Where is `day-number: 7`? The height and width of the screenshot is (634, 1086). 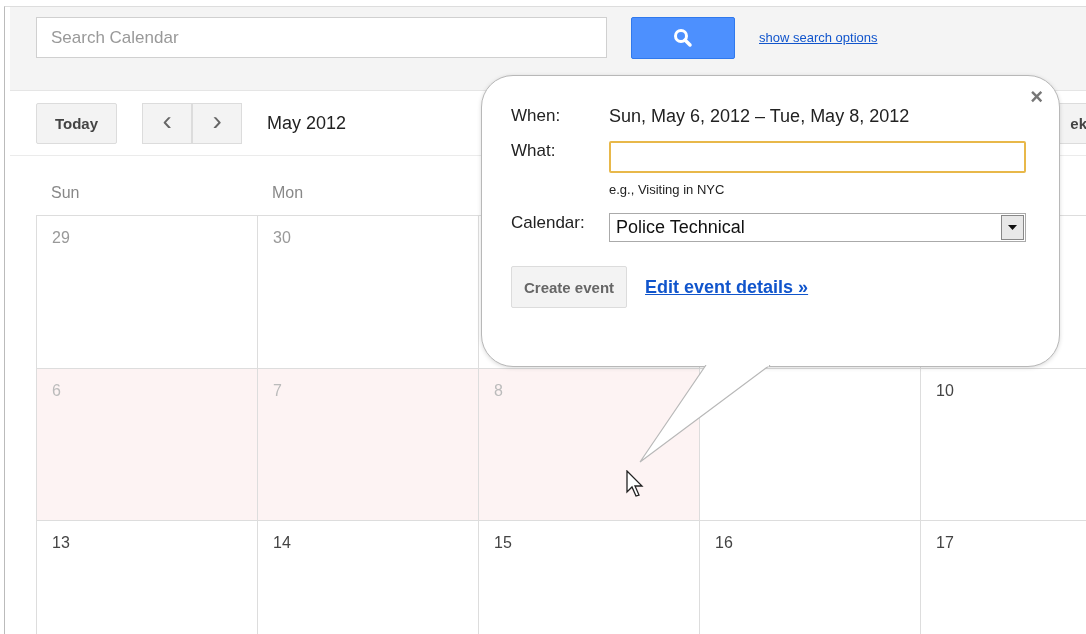 day-number: 7 is located at coordinates (277, 390).